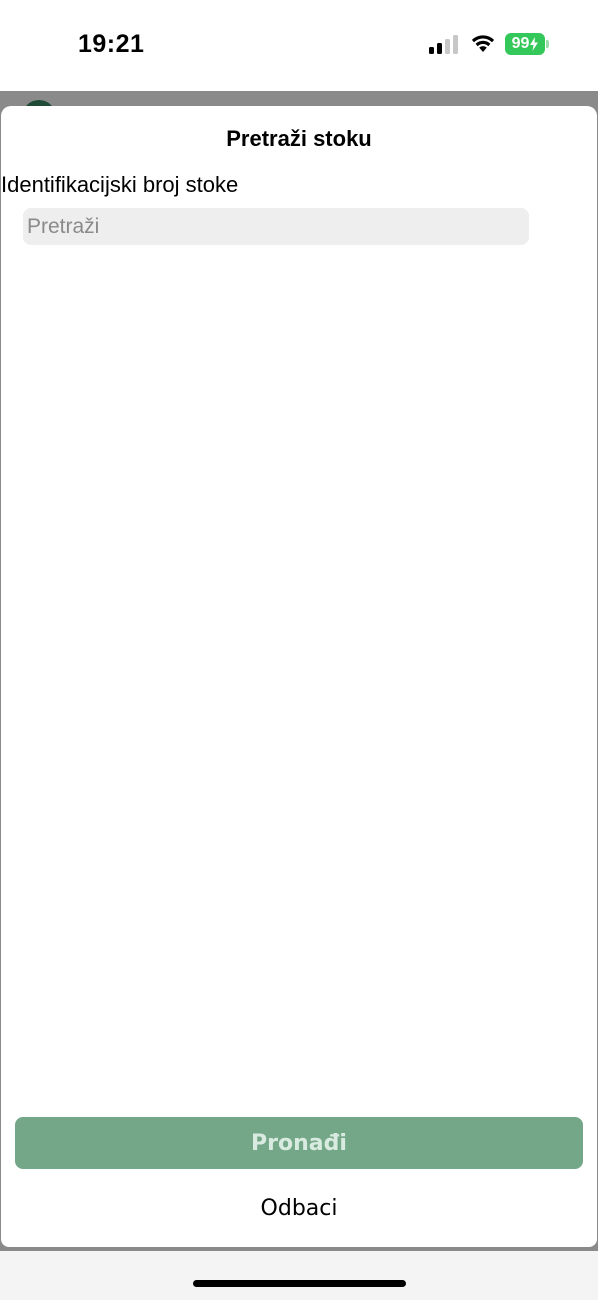  Describe the element at coordinates (299, 1208) in the screenshot. I see `dismiss-button: Odbaci` at that location.